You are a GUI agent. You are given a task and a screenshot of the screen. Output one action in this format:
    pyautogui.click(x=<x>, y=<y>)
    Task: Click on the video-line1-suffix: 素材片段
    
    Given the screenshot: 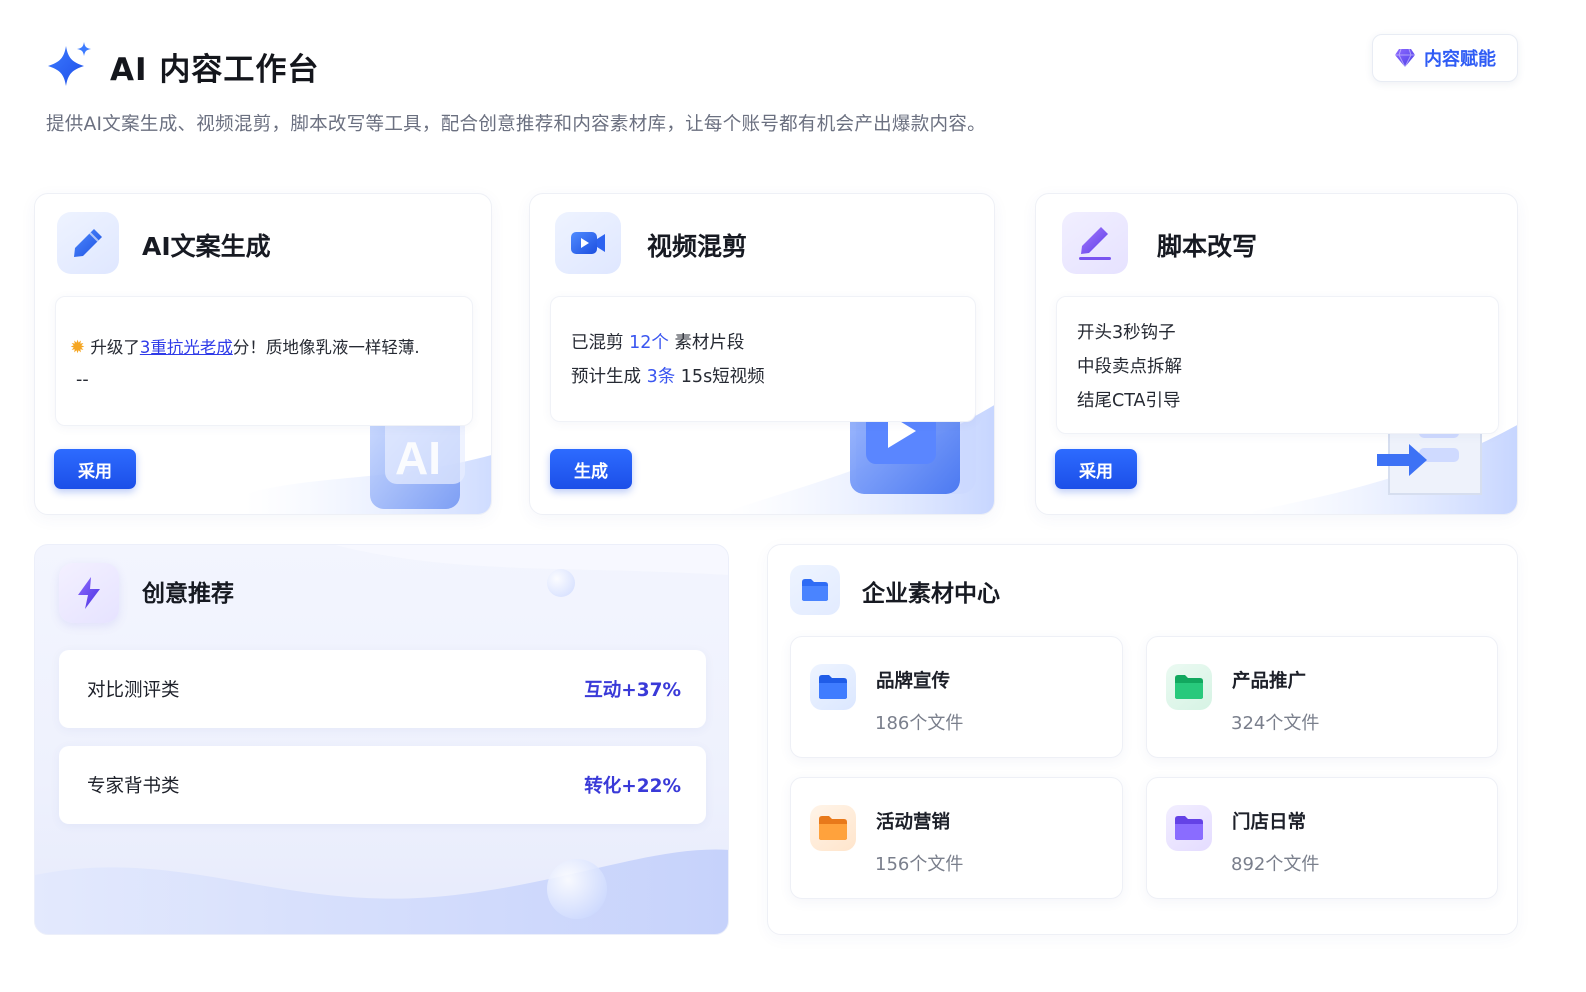 What is the action you would take?
    pyautogui.click(x=709, y=343)
    